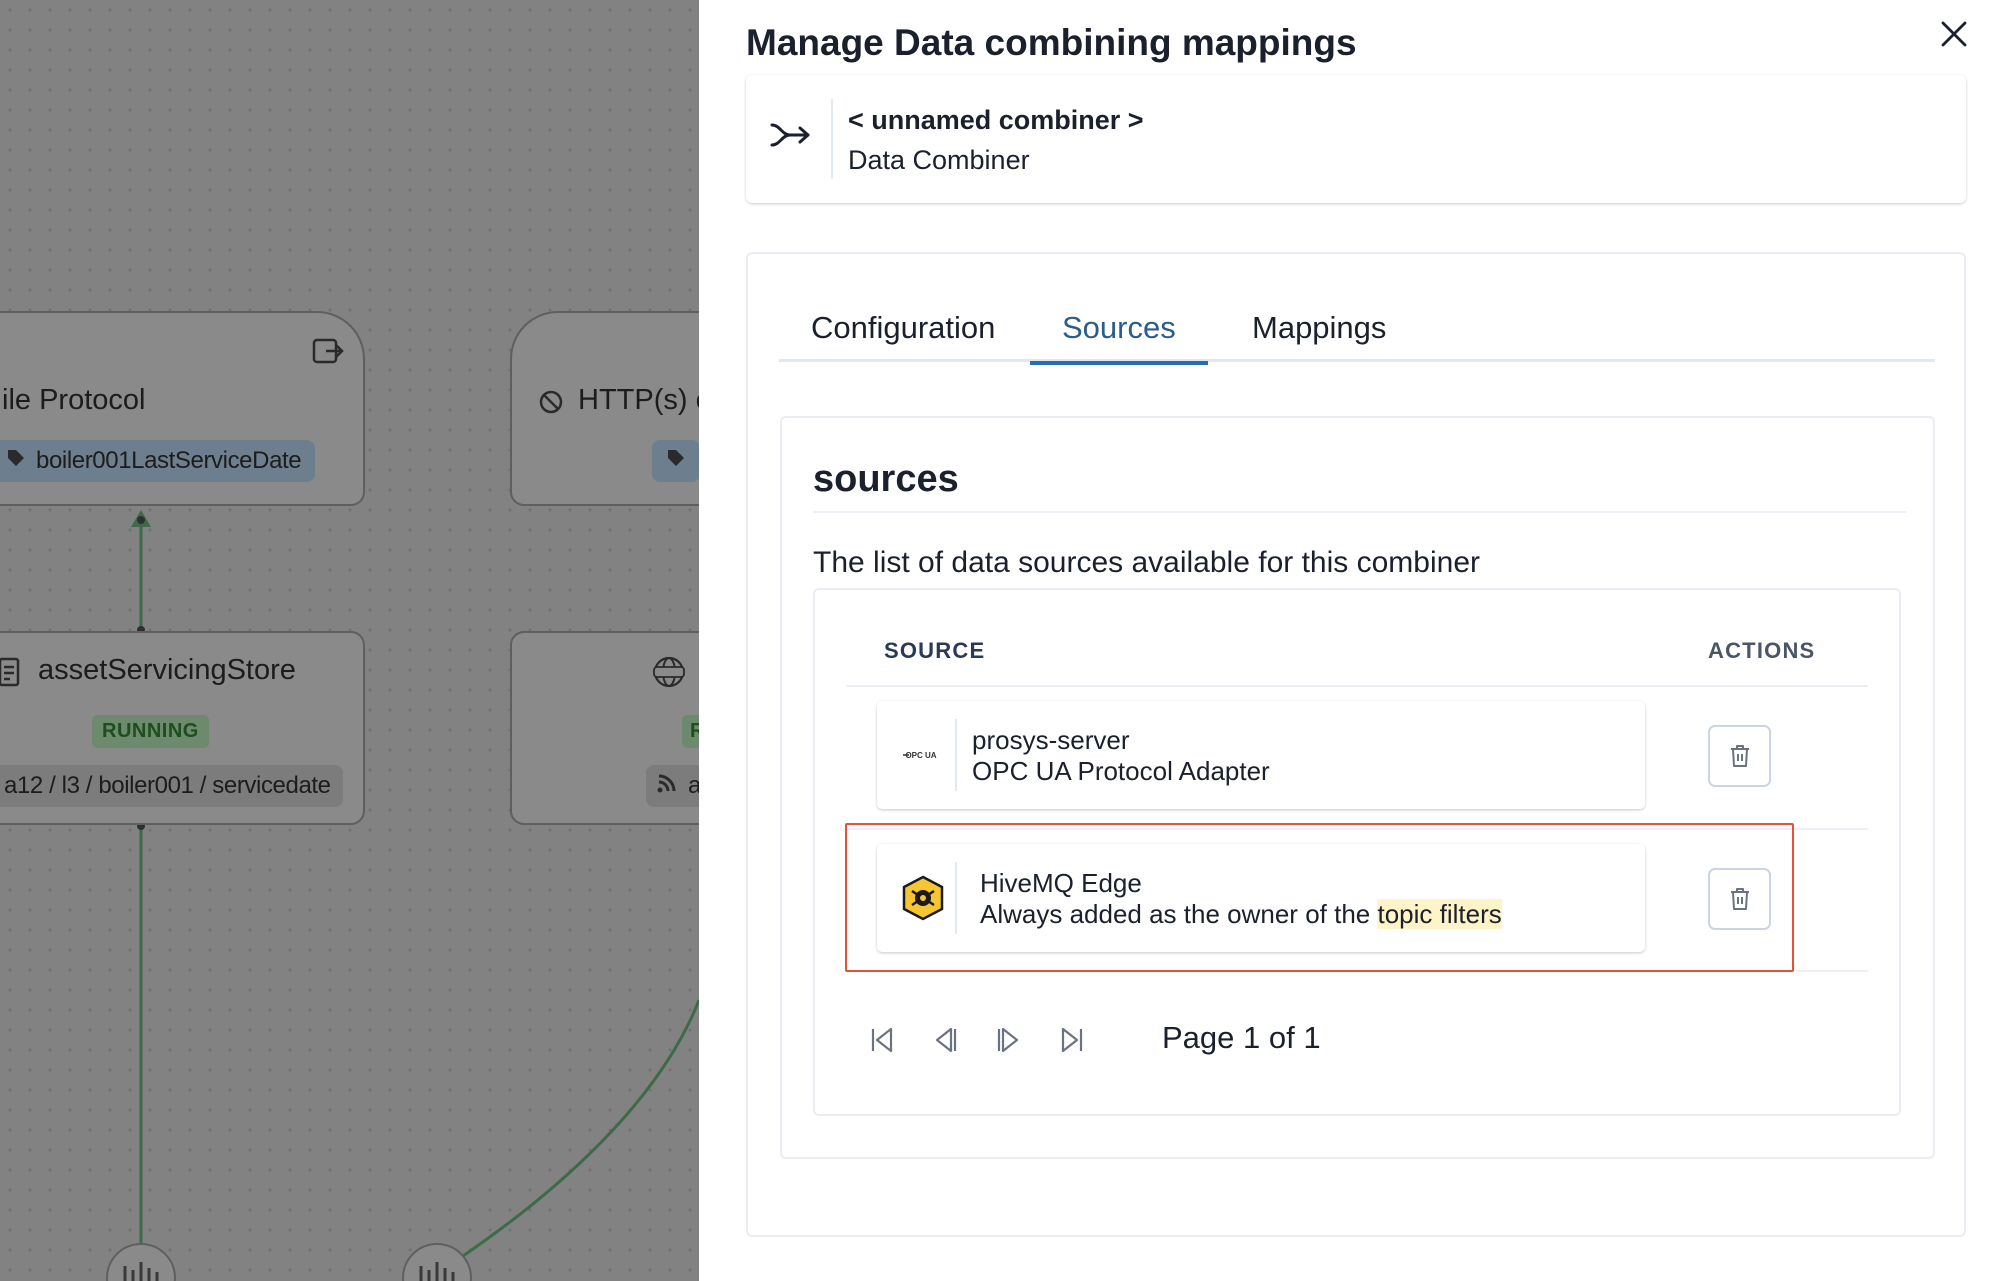 Image resolution: width=1999 pixels, height=1281 pixels. What do you see at coordinates (638, 400) in the screenshot?
I see `node-title: HTTP(s) c` at bounding box center [638, 400].